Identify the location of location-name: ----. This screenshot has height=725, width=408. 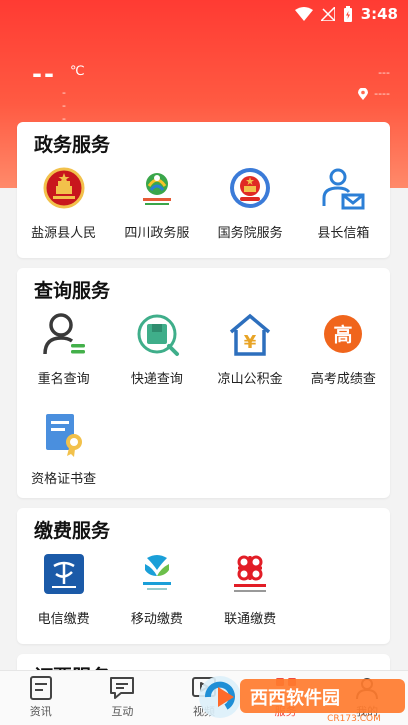
(382, 93).